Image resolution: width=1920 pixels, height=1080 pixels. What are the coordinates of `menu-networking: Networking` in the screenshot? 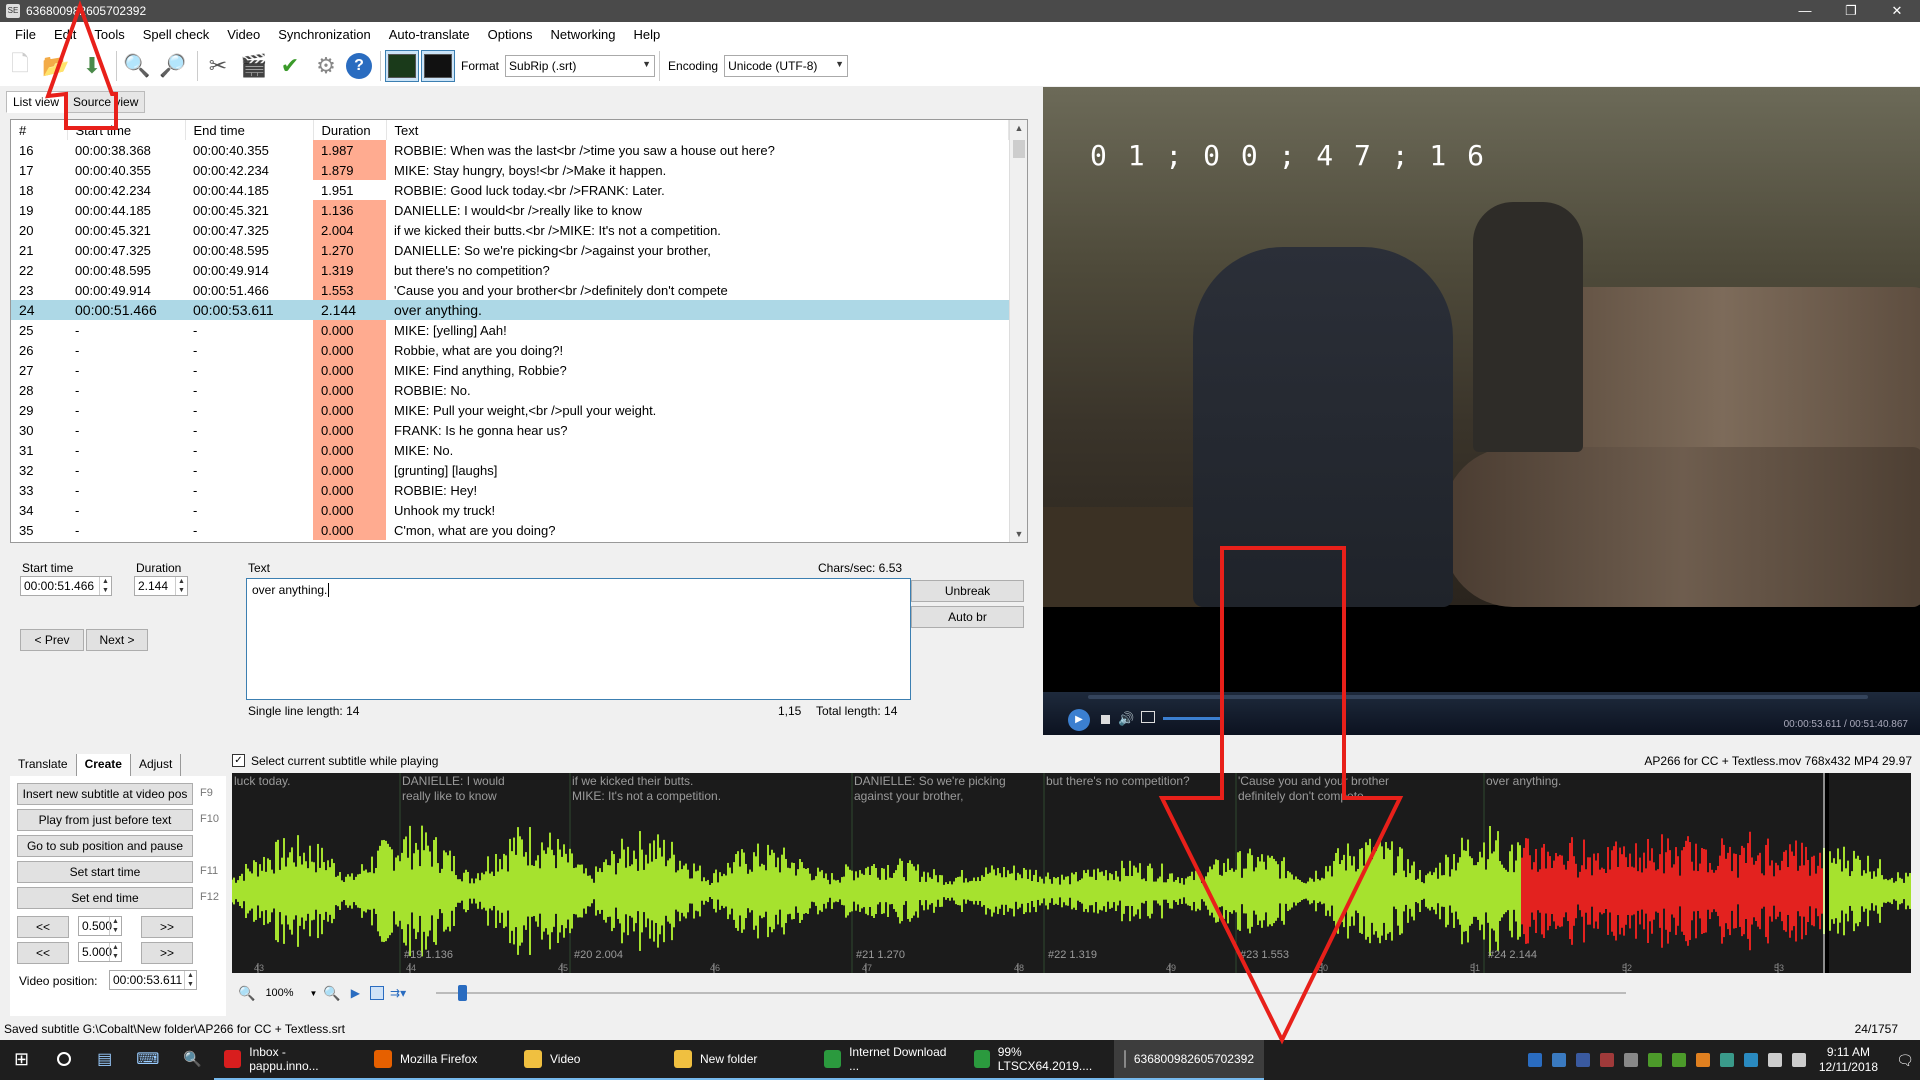 It's located at (582, 34).